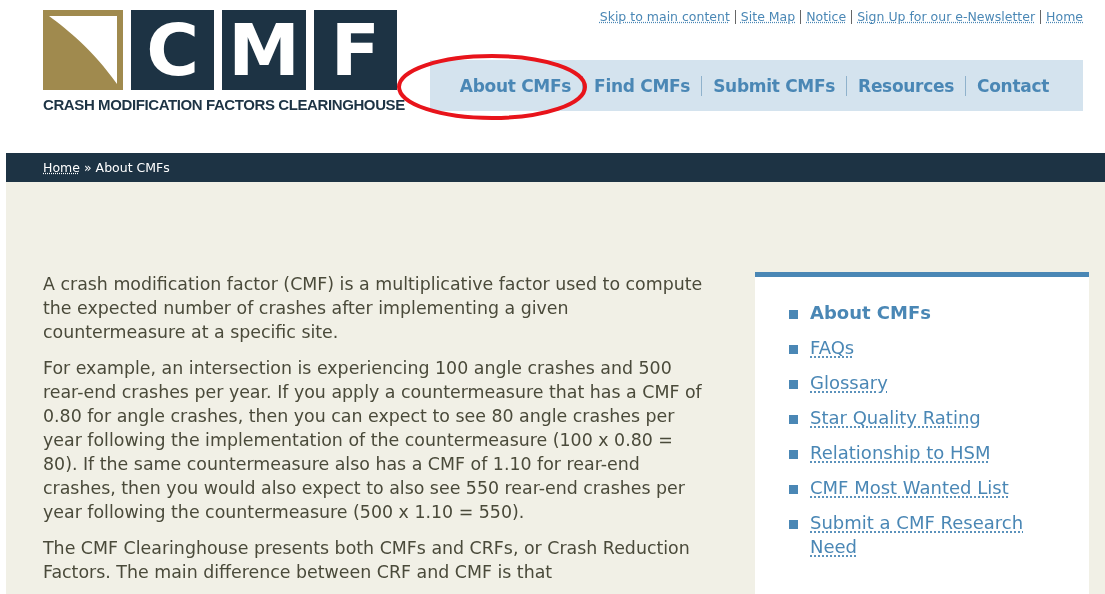 This screenshot has width=1105, height=594. What do you see at coordinates (355, 50) in the screenshot?
I see `logo-letter: F` at bounding box center [355, 50].